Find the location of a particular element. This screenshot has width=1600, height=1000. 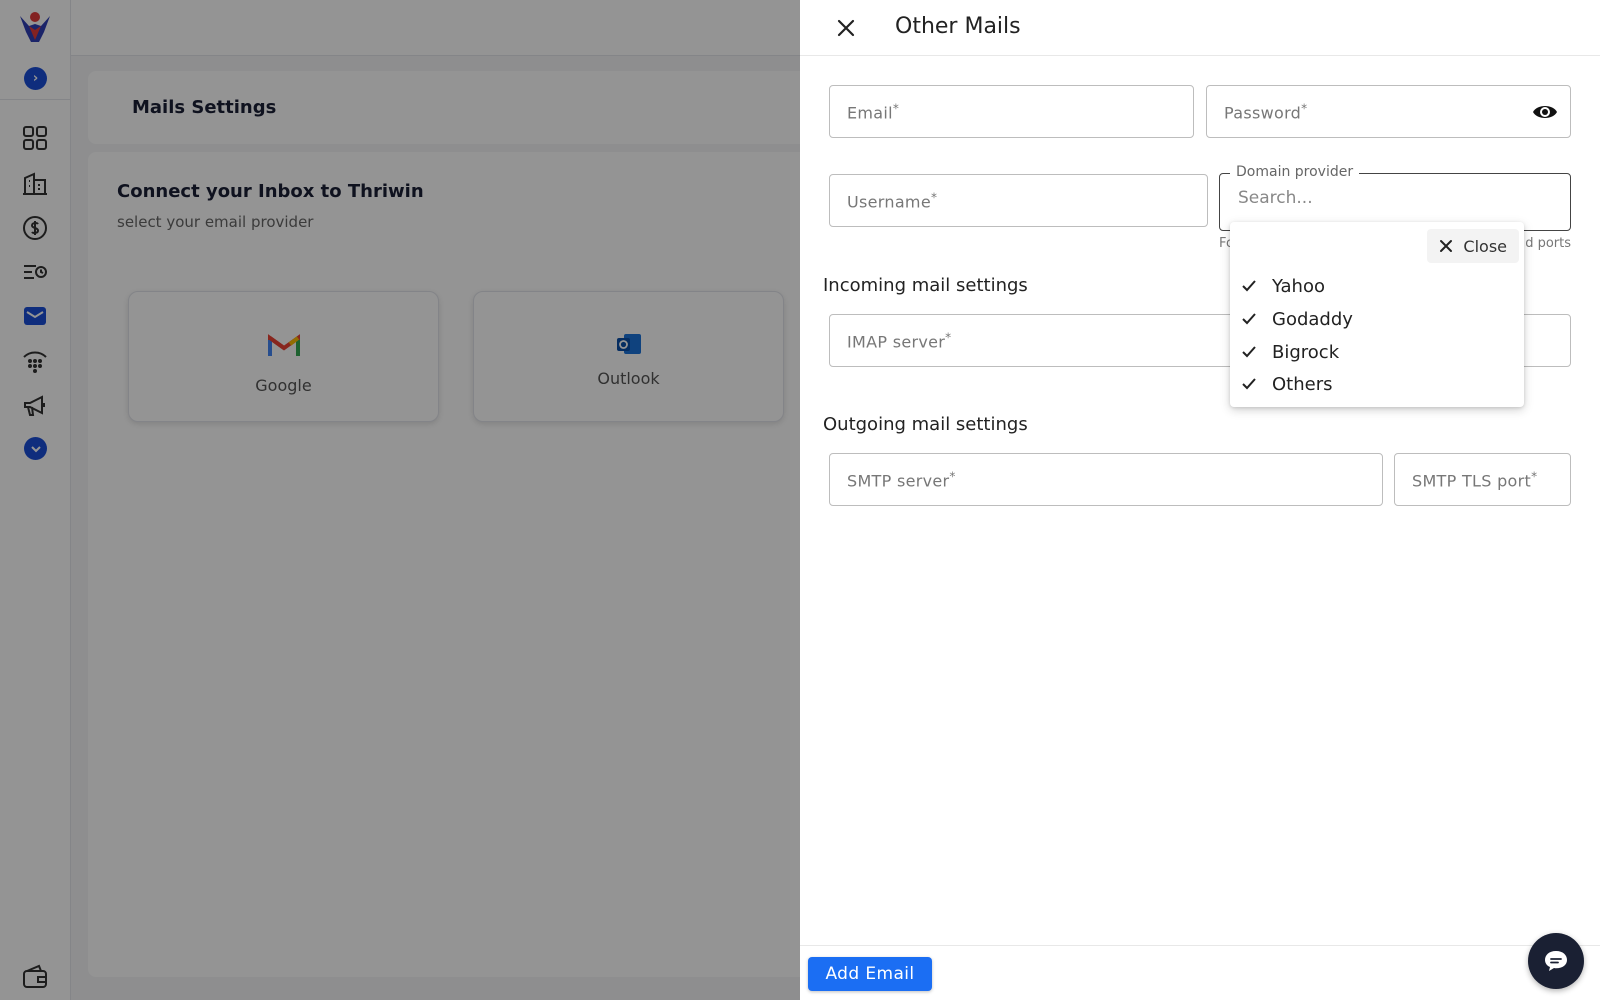

dropdown-option-others: Others is located at coordinates (1286, 384).